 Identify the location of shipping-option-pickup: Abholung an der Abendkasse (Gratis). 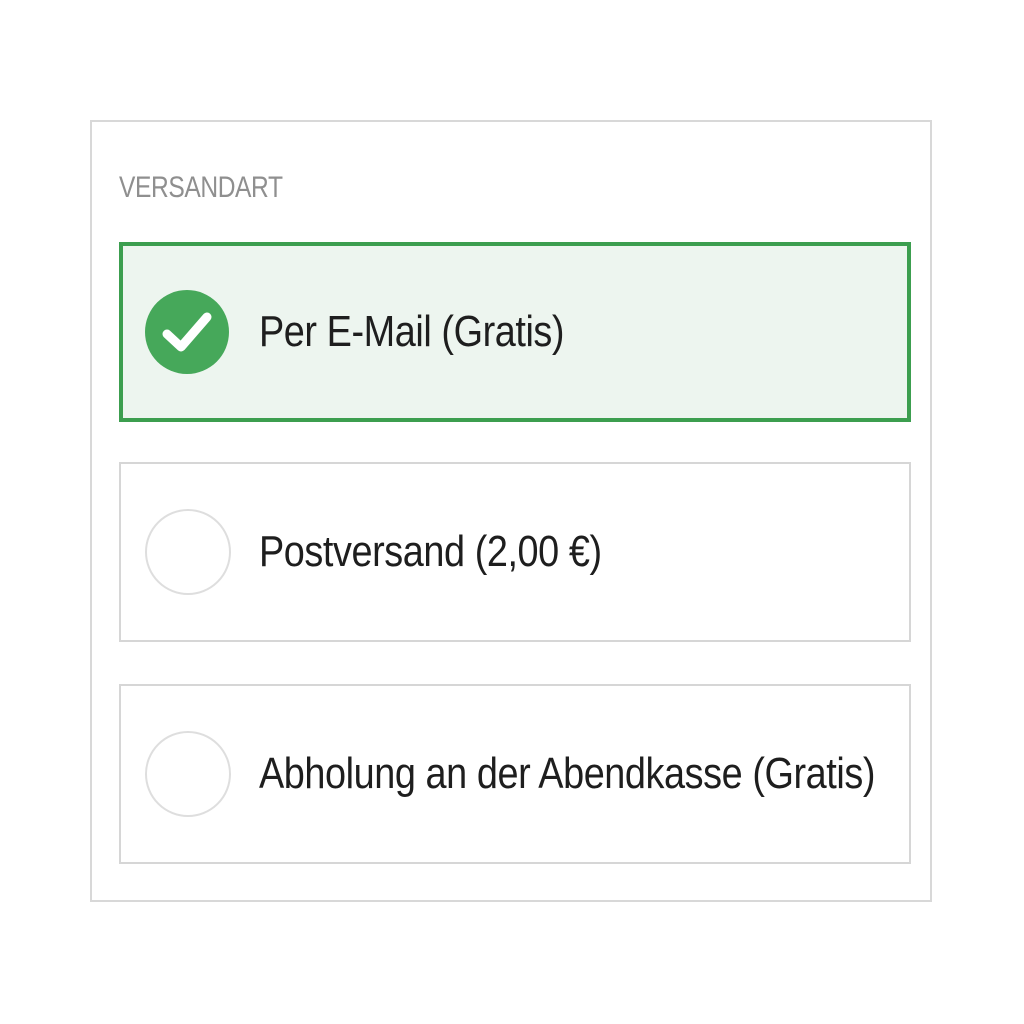
(515, 774).